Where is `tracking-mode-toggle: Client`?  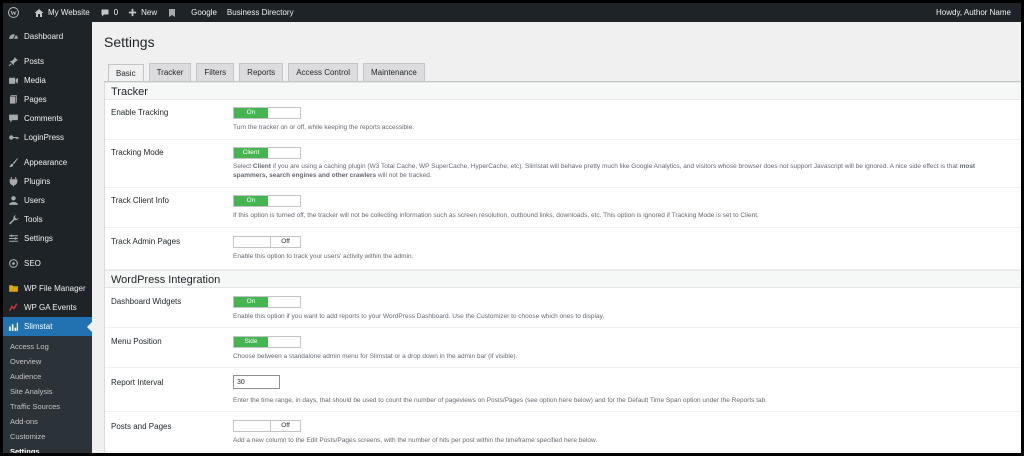 tracking-mode-toggle: Client is located at coordinates (267, 153).